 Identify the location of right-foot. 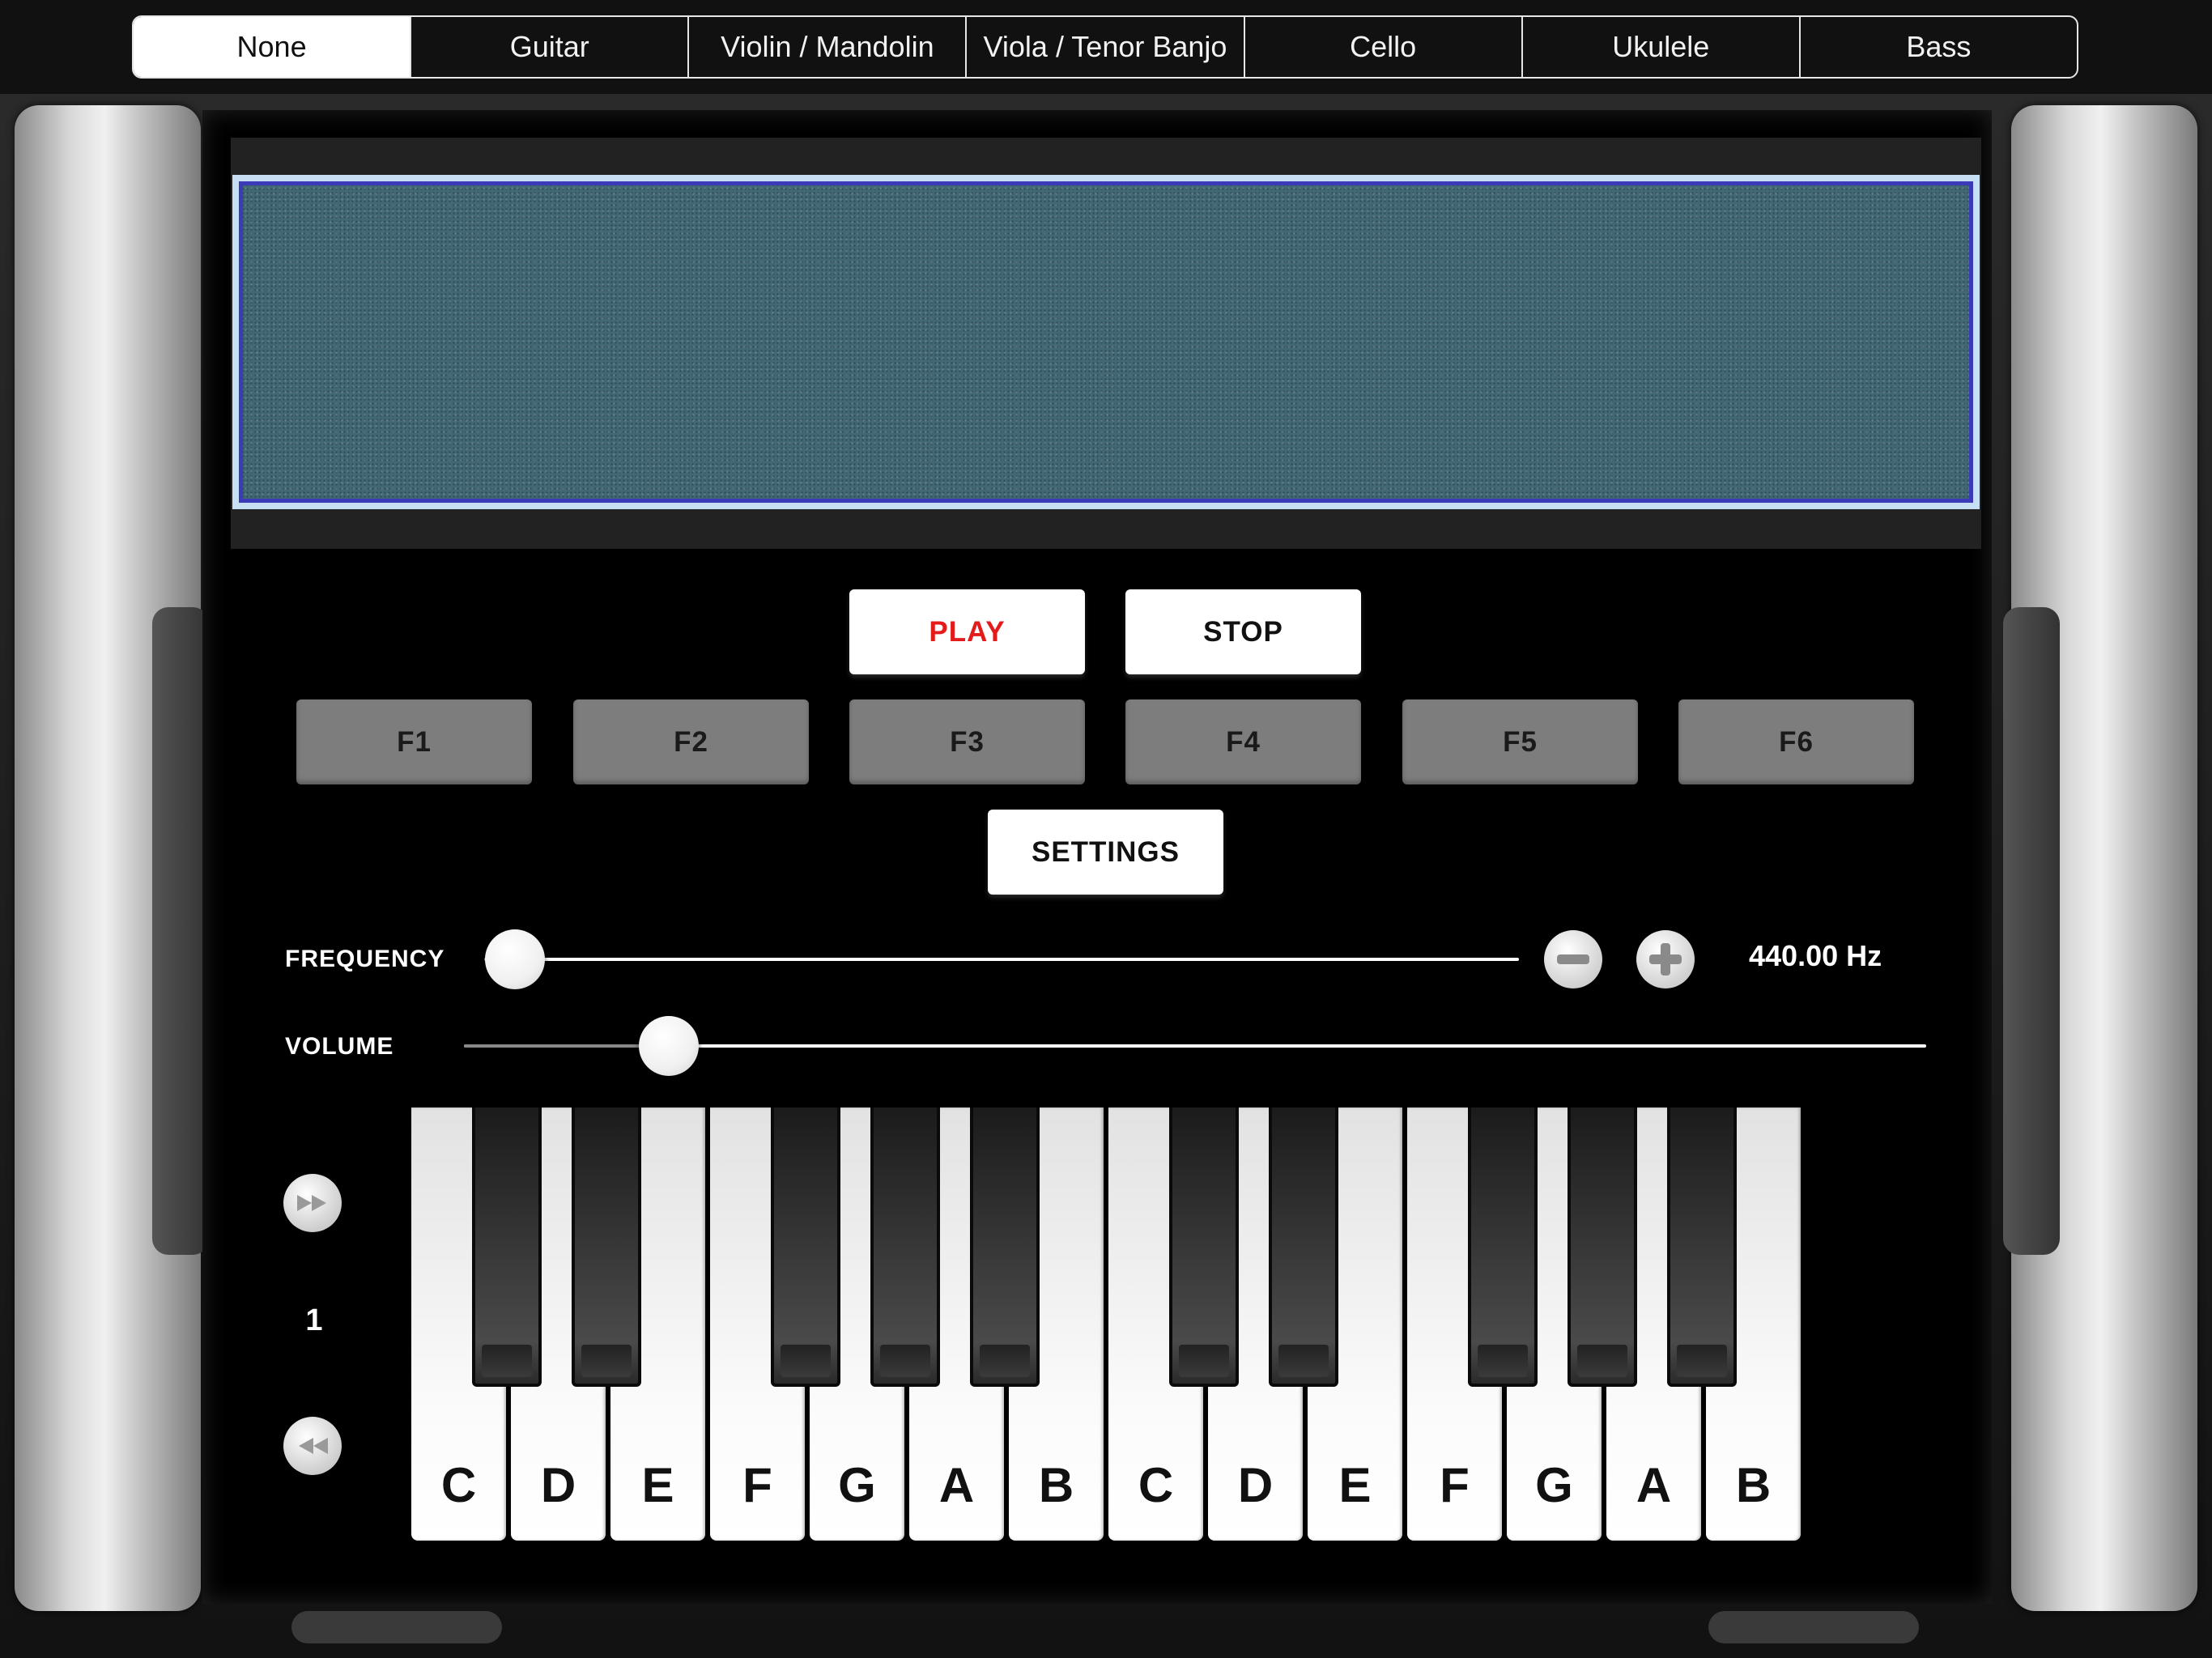
(1813, 1627).